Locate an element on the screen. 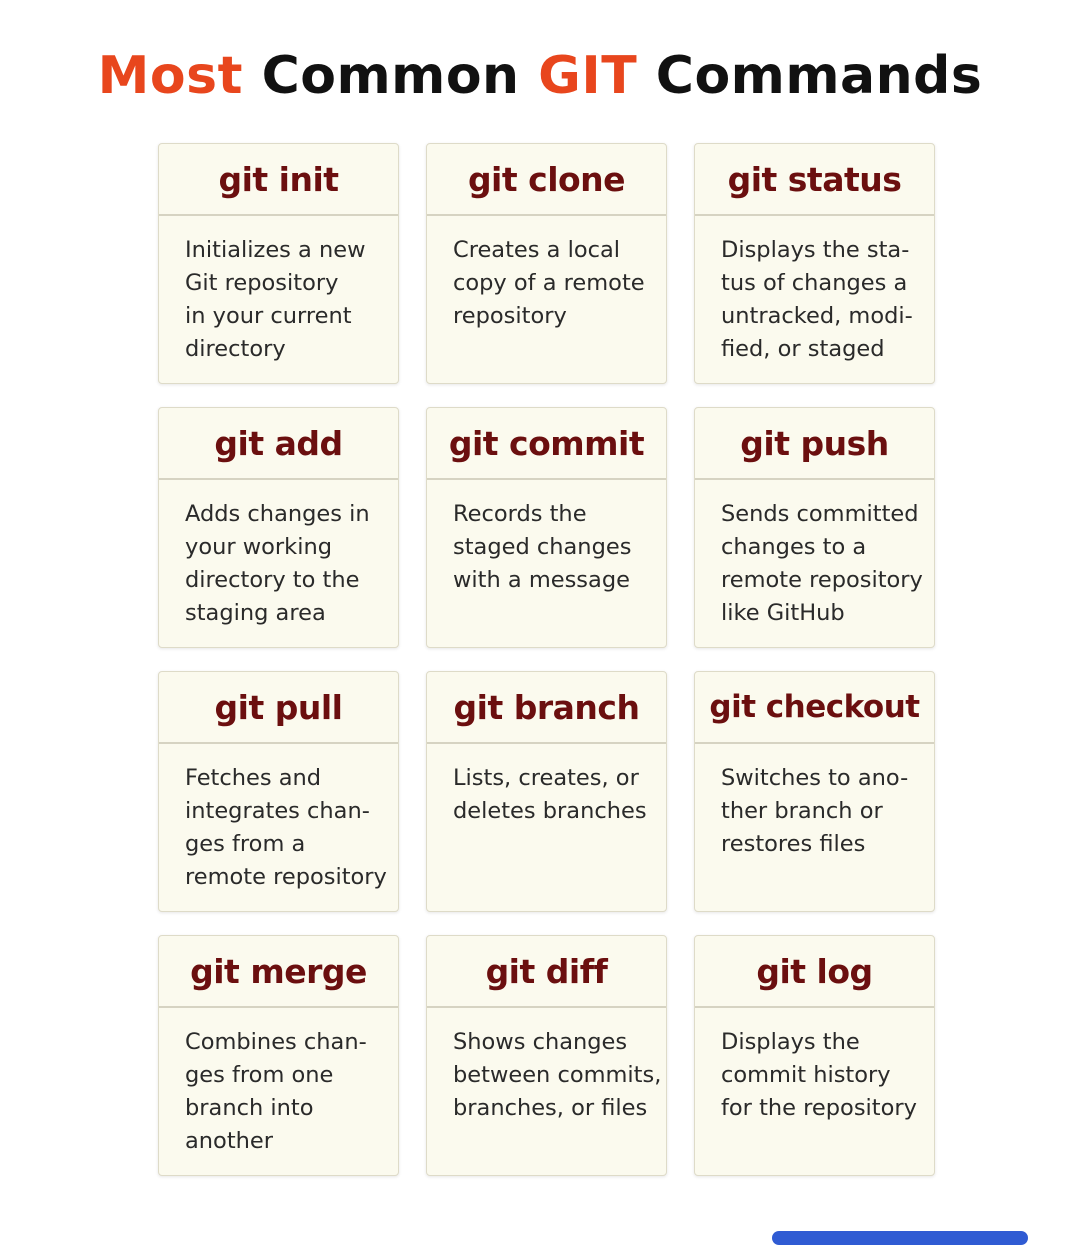 Image resolution: width=1080 pixels, height=1245 pixels. card-header: git diff is located at coordinates (546, 972).